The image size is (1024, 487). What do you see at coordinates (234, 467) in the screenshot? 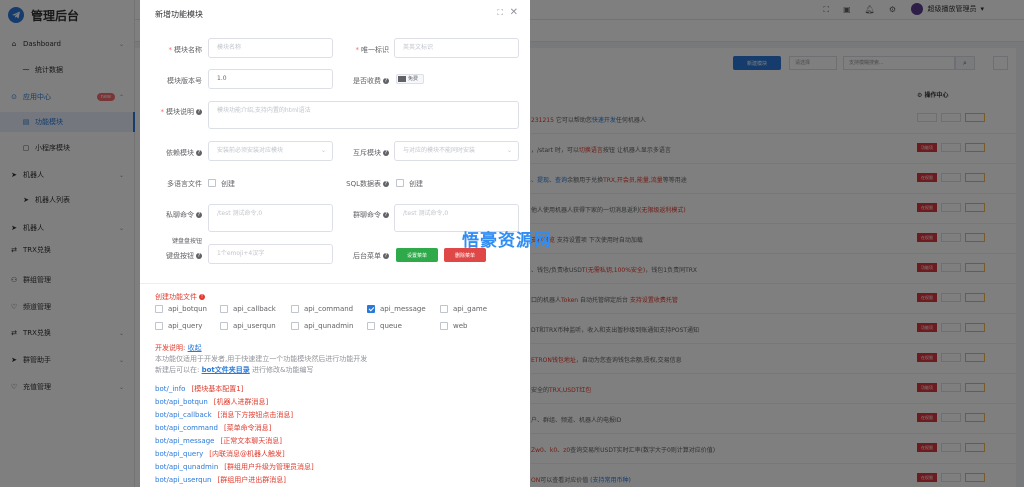
I see `file-list-item: bot/api_qunadmin [群组用户升级为管理员消息]` at bounding box center [234, 467].